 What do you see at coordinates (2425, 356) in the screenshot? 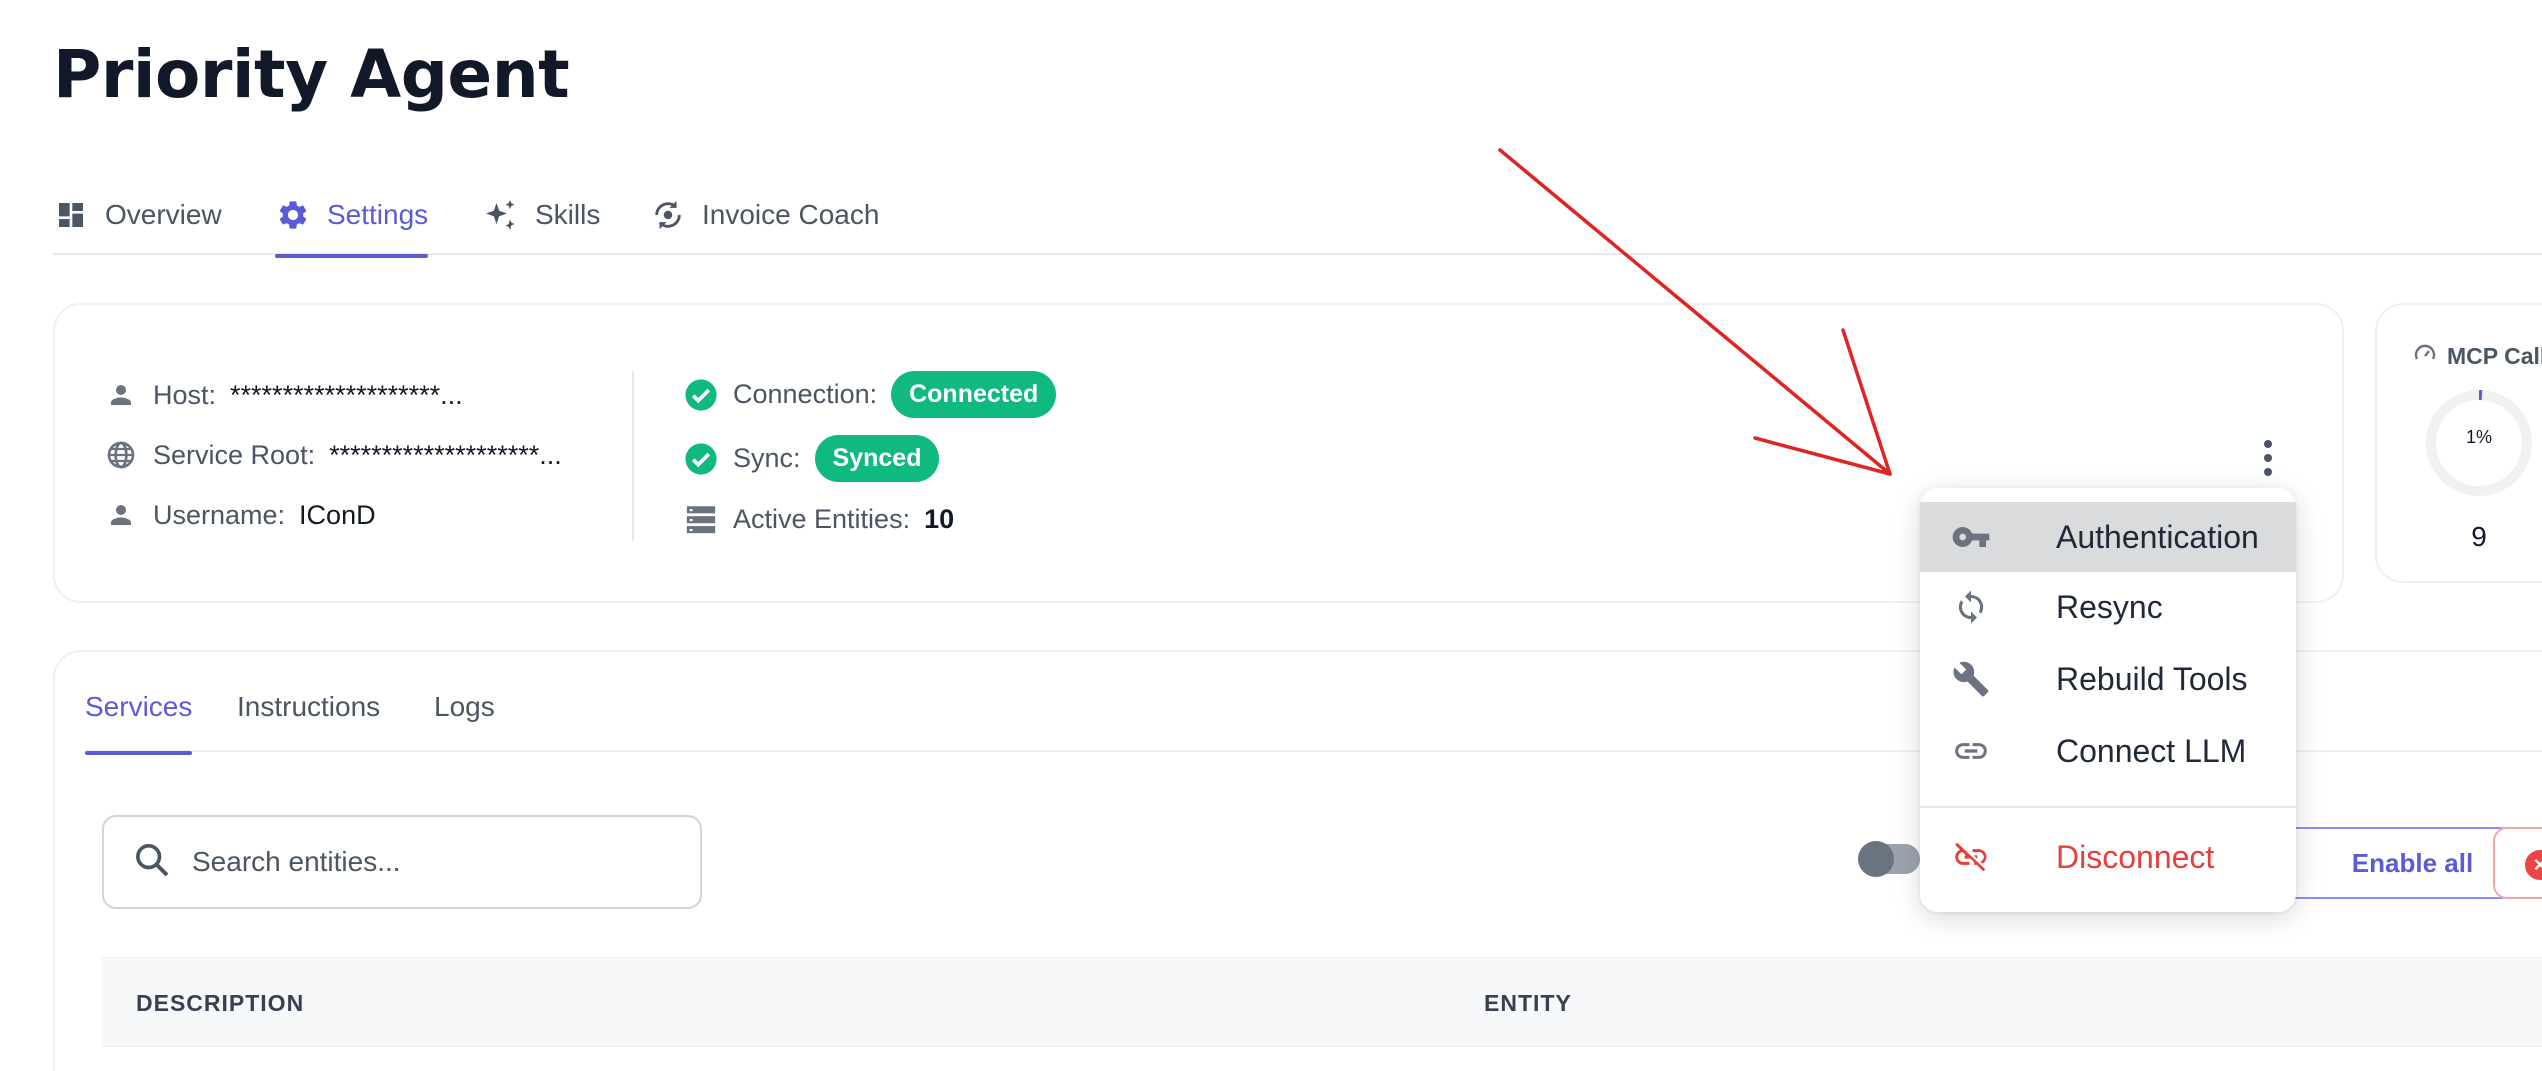
I see `speedometer-icon` at bounding box center [2425, 356].